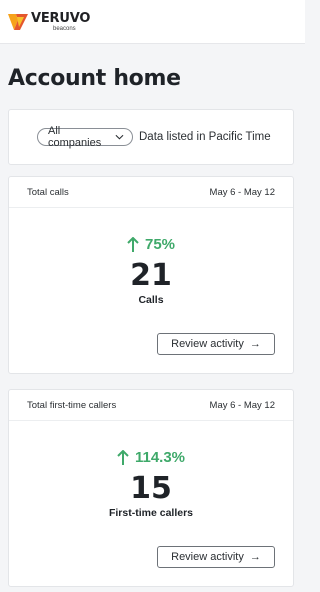 This screenshot has height=592, width=320. I want to click on metric-value: 21, so click(151, 275).